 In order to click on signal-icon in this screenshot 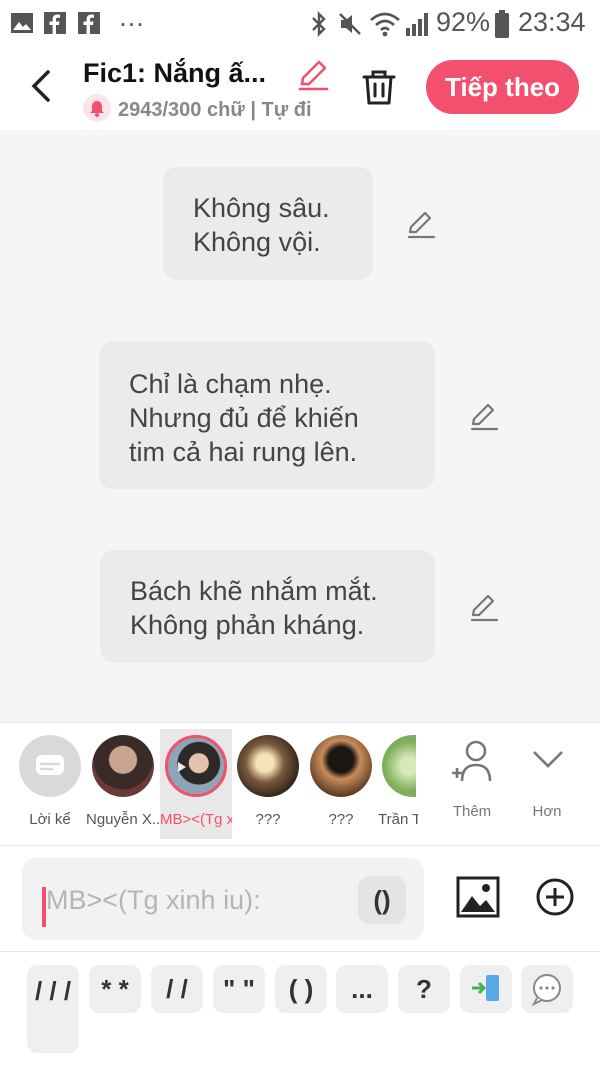, I will do `click(417, 24)`.